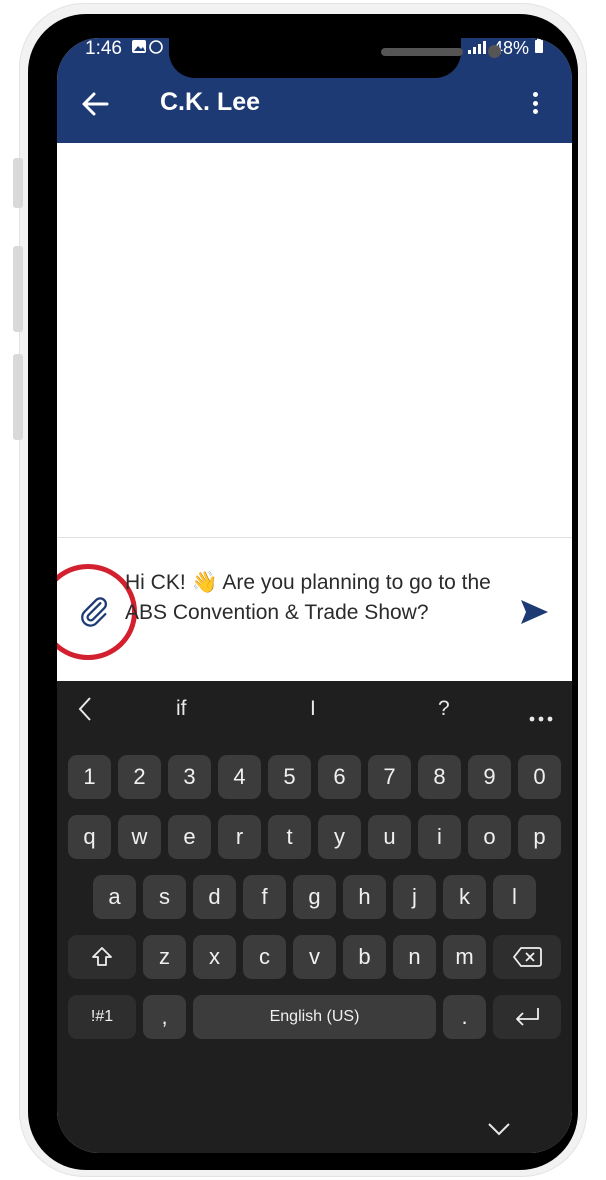  Describe the element at coordinates (422, 52) in the screenshot. I see `speaker-grille` at that location.